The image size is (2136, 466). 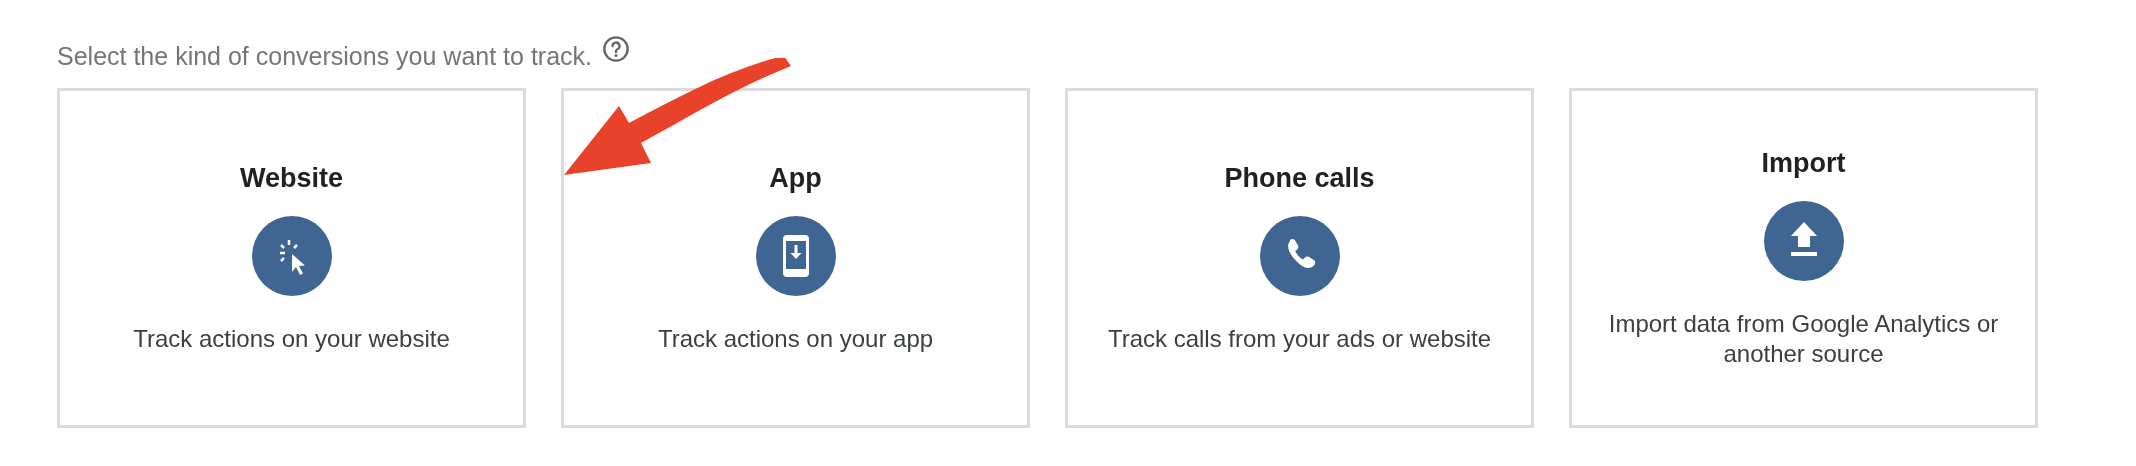 I want to click on card-description: Track actions on your website, so click(x=291, y=338).